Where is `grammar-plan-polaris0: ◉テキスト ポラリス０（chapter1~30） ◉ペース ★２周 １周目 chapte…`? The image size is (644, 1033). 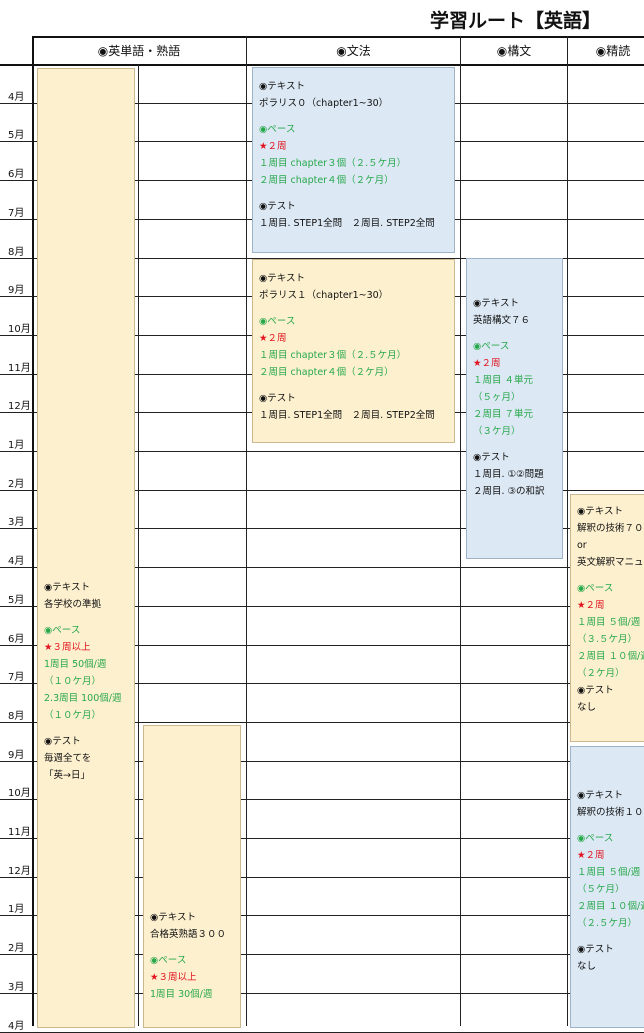 grammar-plan-polaris0: ◉テキスト ポラリス０（chapter1~30） ◉ペース ★２周 １周目 chapte… is located at coordinates (353, 160).